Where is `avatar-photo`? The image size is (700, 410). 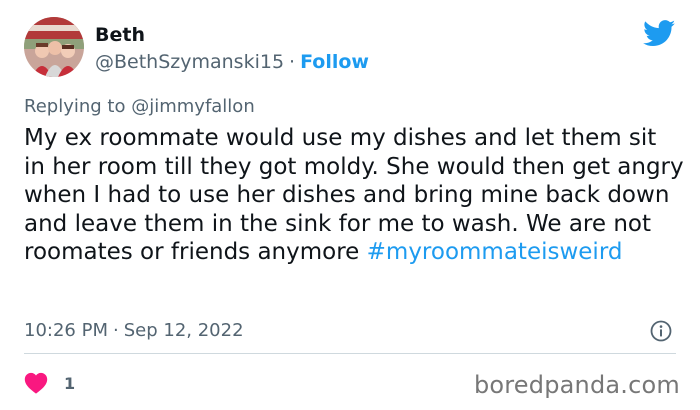 avatar-photo is located at coordinates (54, 47).